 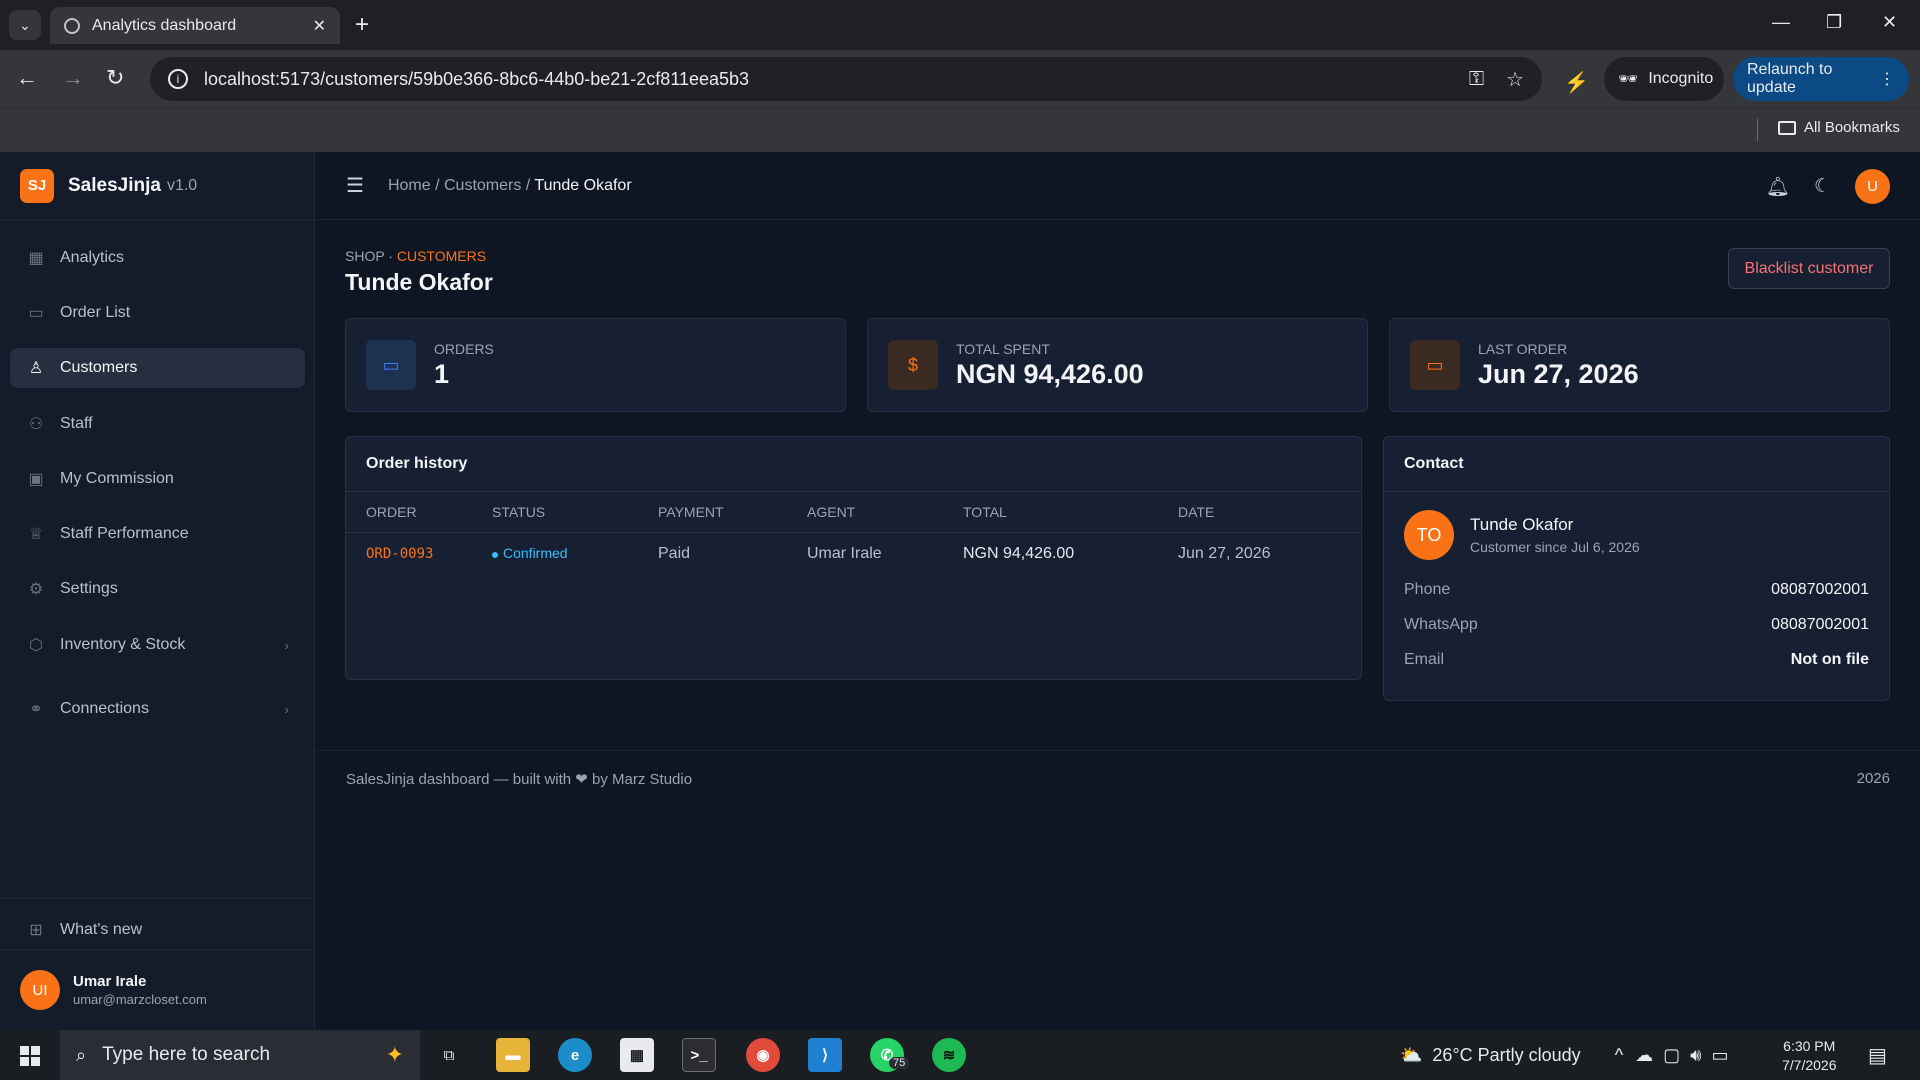 What do you see at coordinates (362, 25) in the screenshot?
I see `new-tab-button: +` at bounding box center [362, 25].